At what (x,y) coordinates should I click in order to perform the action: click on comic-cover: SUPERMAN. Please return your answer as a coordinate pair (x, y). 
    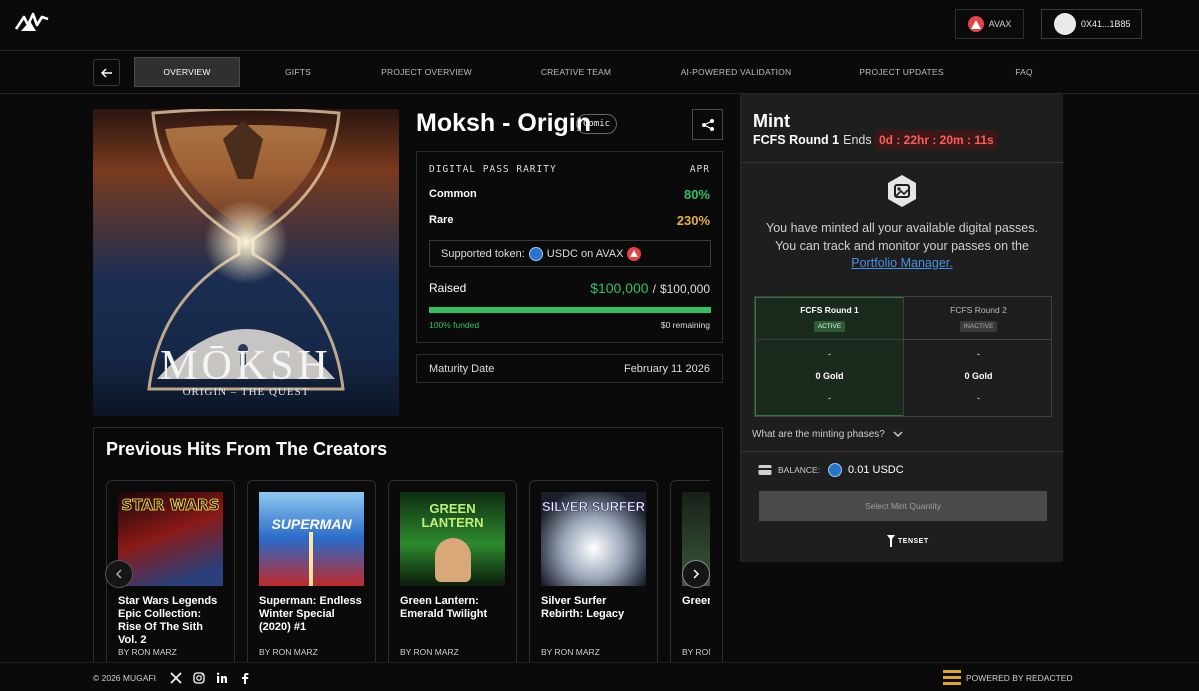
    Looking at the image, I should click on (311, 539).